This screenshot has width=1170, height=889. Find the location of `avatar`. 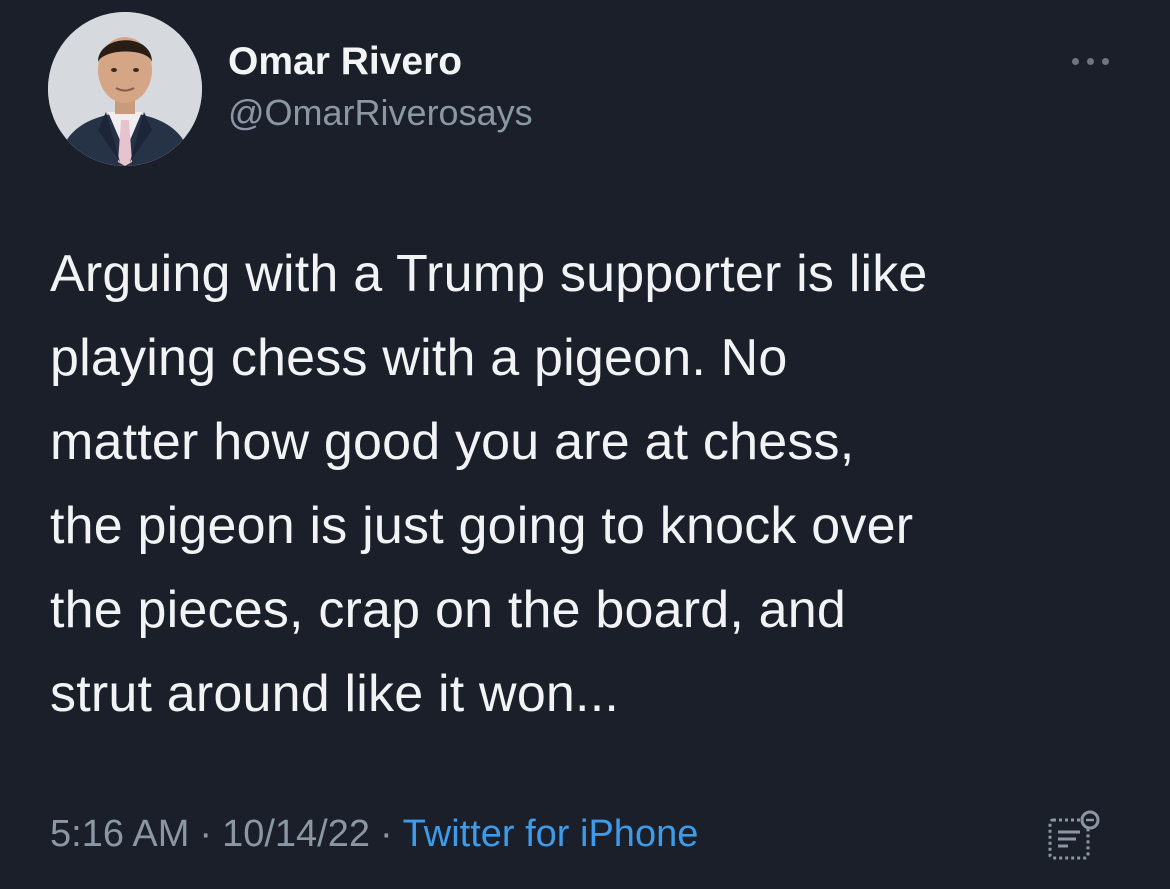

avatar is located at coordinates (125, 89).